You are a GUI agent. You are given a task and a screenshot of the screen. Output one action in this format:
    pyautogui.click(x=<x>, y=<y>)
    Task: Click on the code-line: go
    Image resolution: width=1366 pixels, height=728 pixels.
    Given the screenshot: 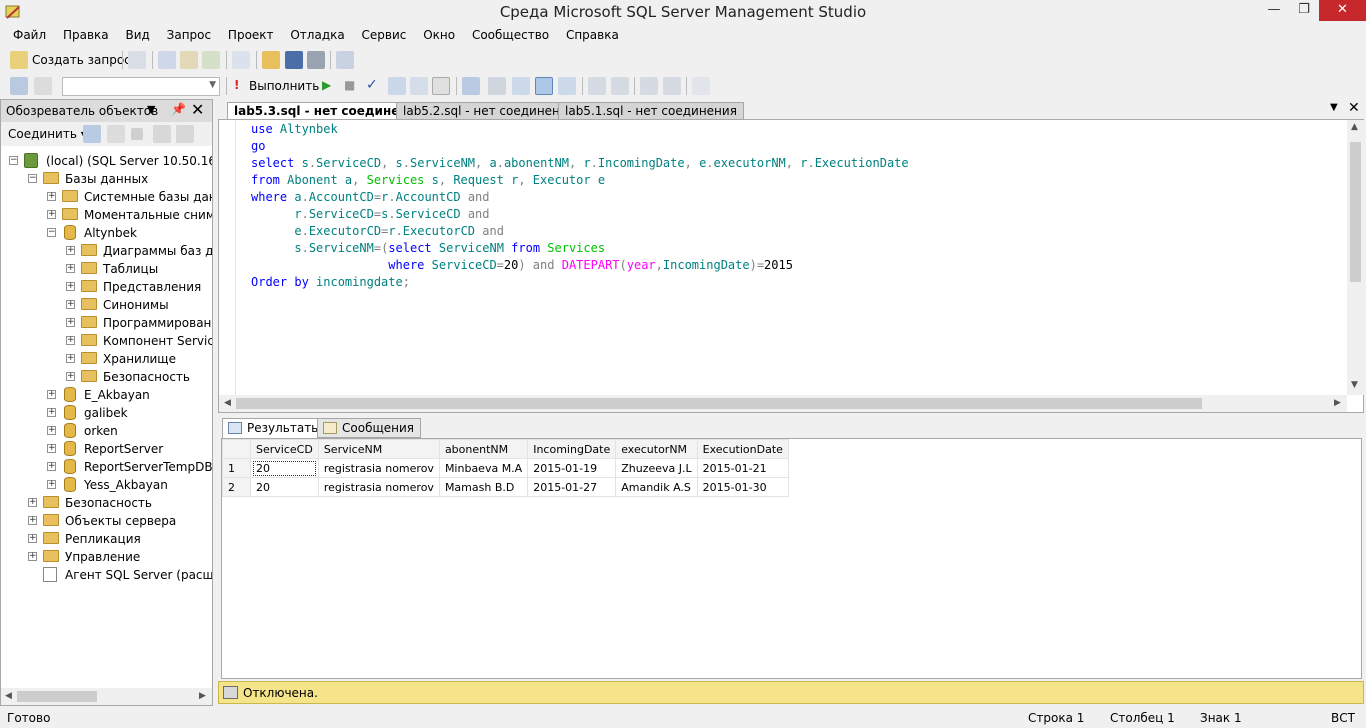 What is the action you would take?
    pyautogui.click(x=580, y=146)
    